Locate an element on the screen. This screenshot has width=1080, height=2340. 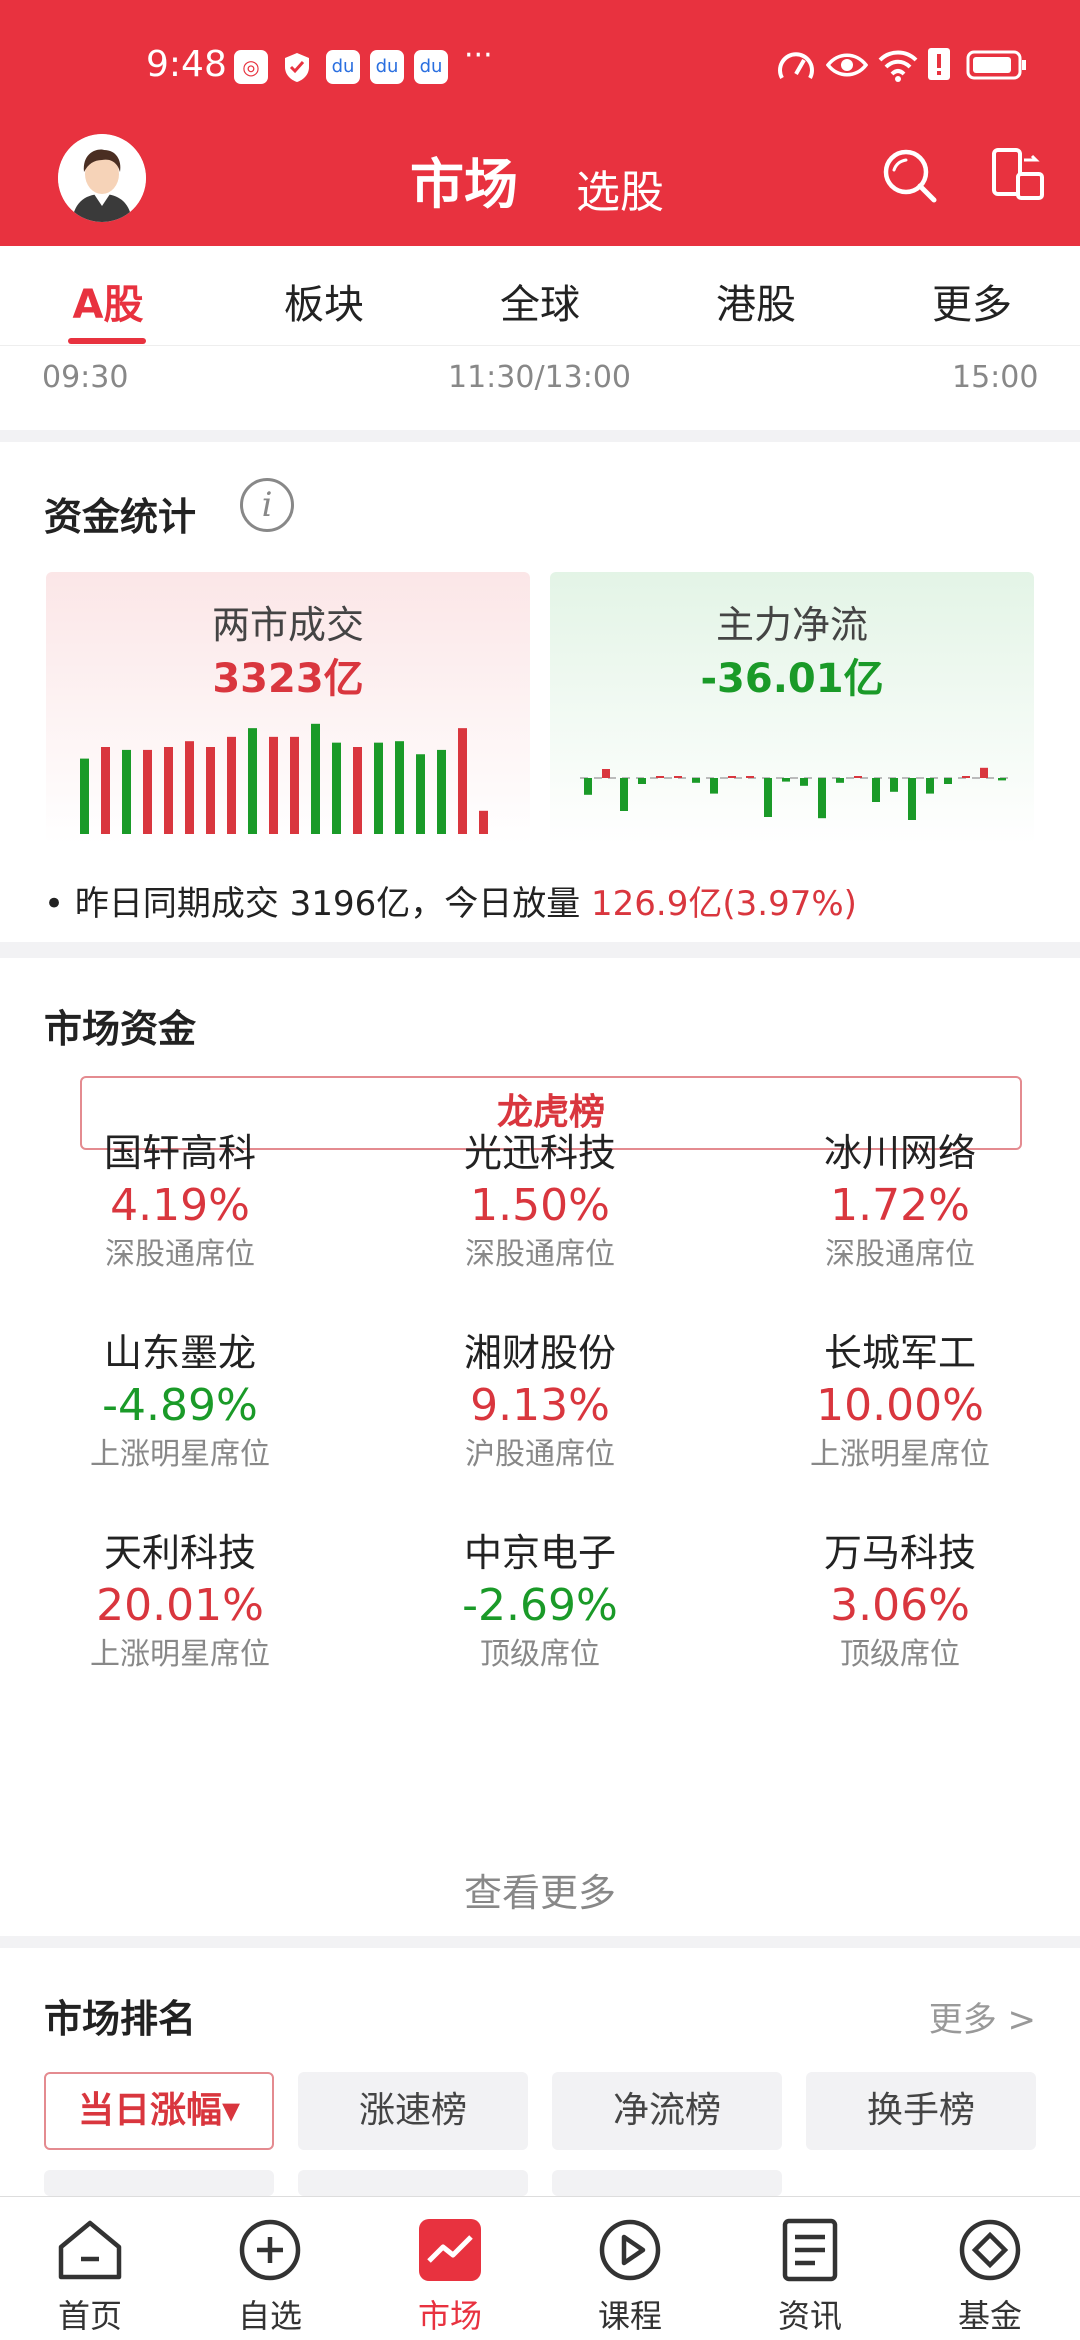
nav-news: 资讯 is located at coordinates (810, 2268).